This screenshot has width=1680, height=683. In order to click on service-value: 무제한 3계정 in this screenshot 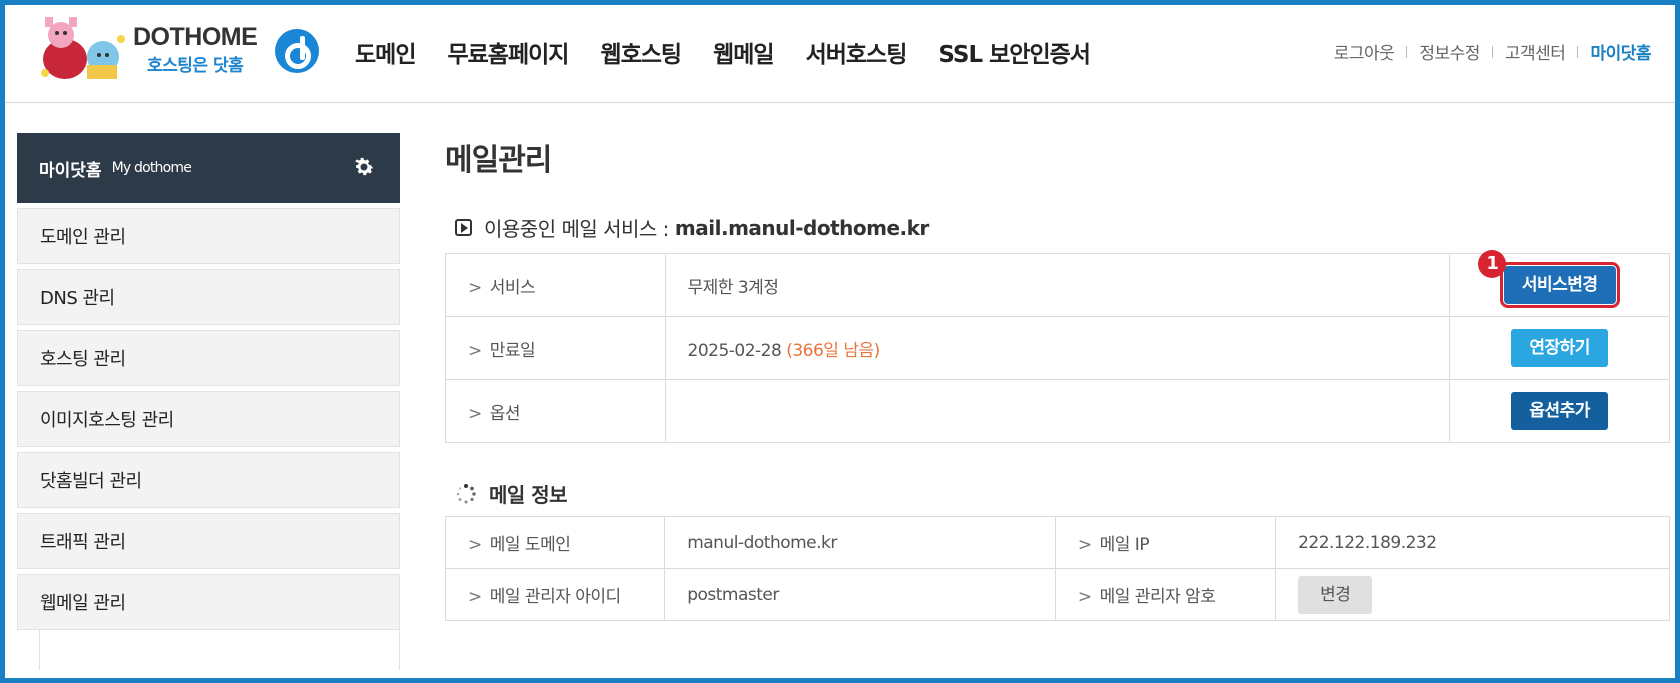, I will do `click(1057, 285)`.